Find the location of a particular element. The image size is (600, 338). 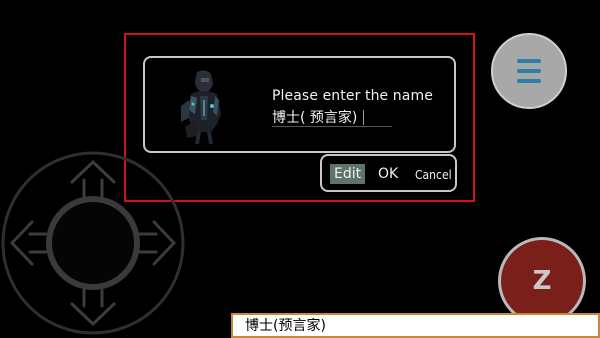

ok-button: OK is located at coordinates (388, 174).